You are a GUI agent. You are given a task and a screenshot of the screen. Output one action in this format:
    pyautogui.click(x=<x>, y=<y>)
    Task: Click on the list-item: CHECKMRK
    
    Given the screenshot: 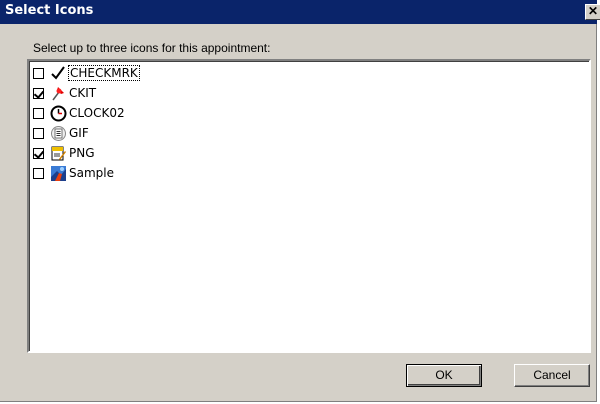 What is the action you would take?
    pyautogui.click(x=86, y=73)
    